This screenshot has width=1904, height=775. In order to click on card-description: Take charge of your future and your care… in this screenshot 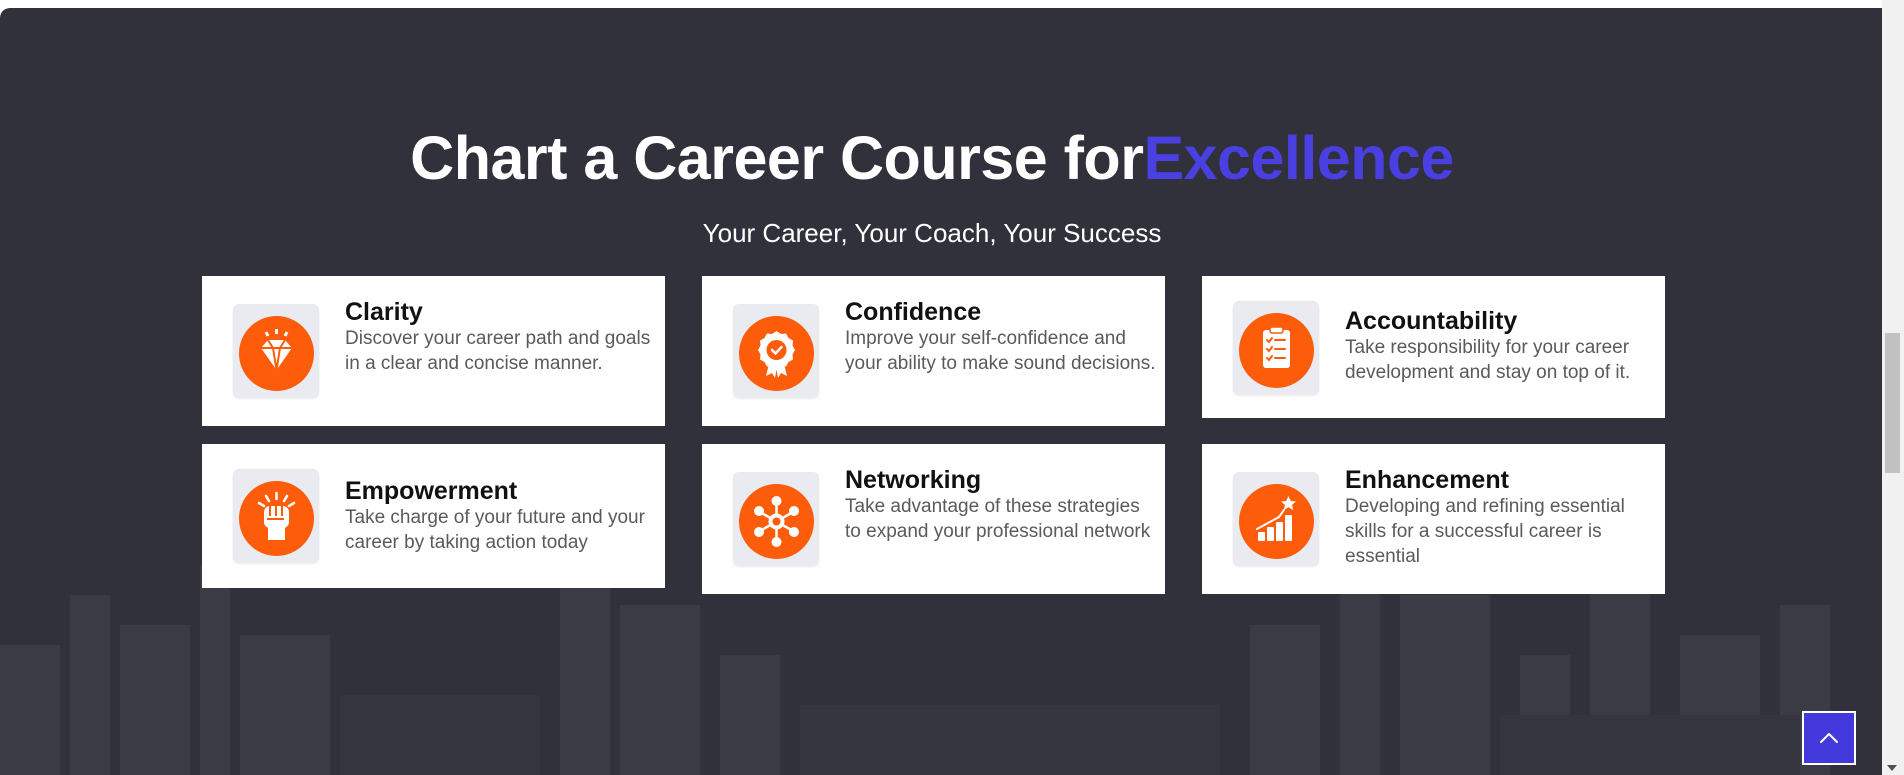, I will do `click(495, 530)`.